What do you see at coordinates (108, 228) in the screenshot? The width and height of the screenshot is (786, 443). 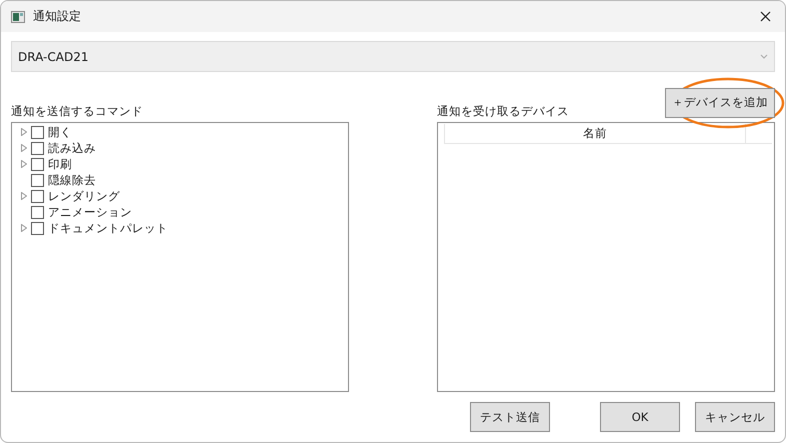 I see `tree-item: ドキュメントパレット` at bounding box center [108, 228].